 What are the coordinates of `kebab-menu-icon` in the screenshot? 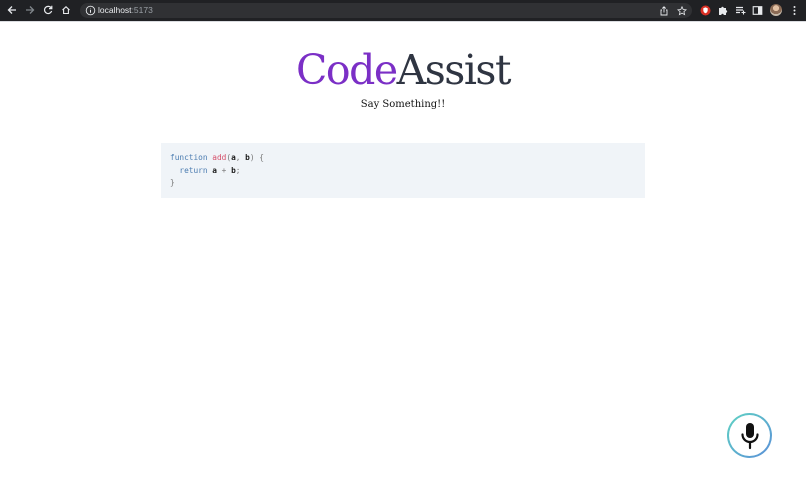 It's located at (794, 10).